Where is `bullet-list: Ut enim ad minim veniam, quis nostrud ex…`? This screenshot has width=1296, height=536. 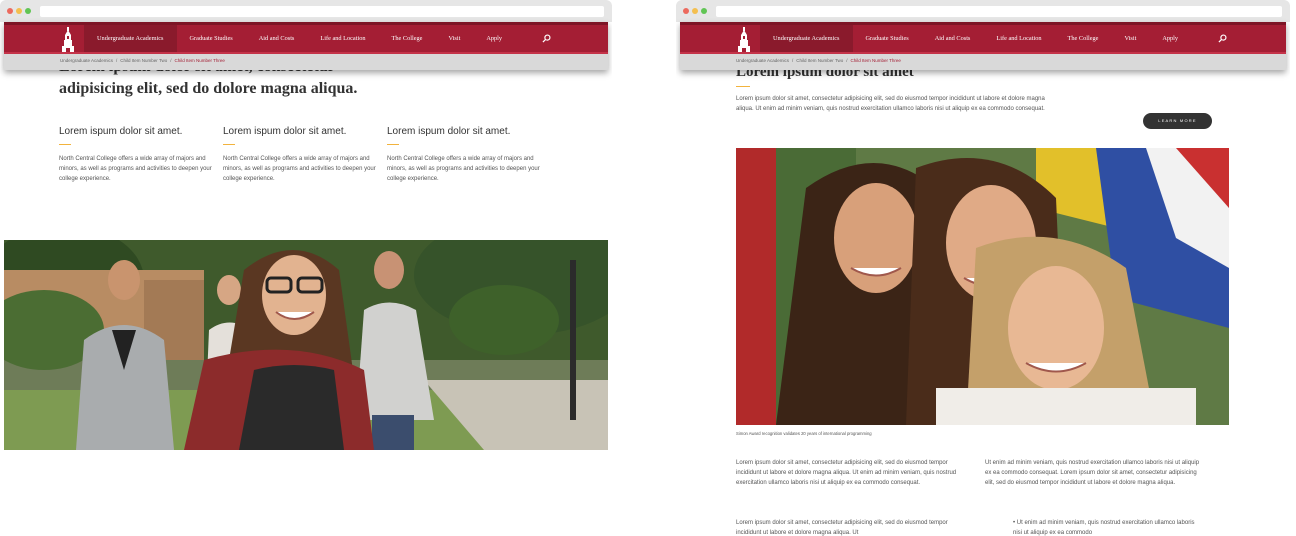 bullet-list: Ut enim ad minim veniam, quis nostrud ex… is located at coordinates (1108, 527).